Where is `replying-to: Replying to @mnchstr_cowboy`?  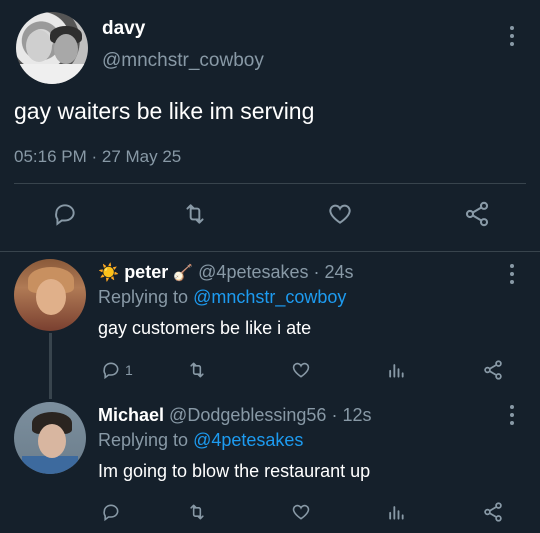
replying-to: Replying to @mnchstr_cowboy is located at coordinates (222, 297).